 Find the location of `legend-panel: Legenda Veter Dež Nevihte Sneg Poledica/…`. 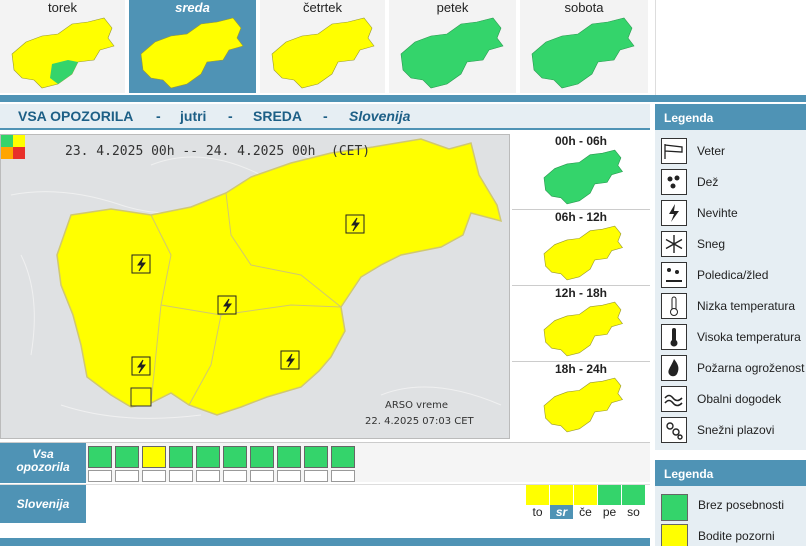

legend-panel: Legenda Veter Dež Nevihte Sneg Poledica/… is located at coordinates (730, 277).